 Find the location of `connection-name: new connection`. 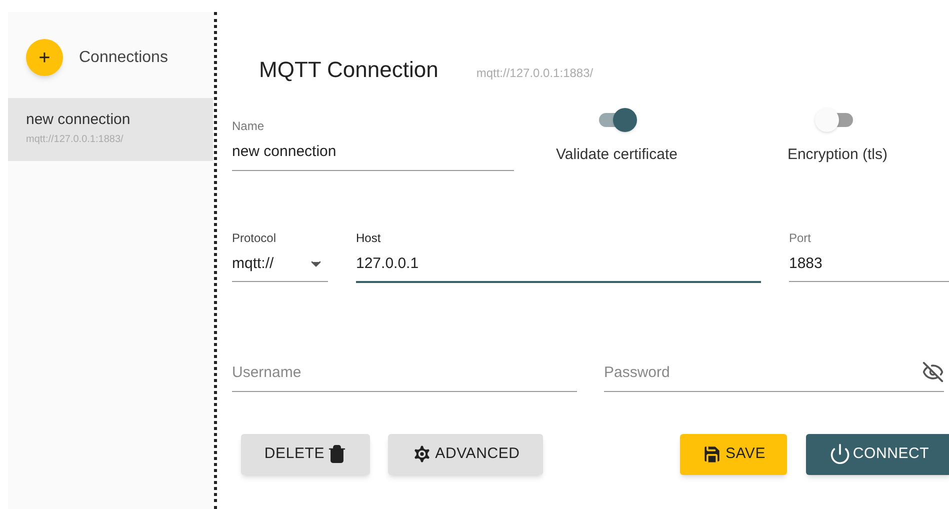

connection-name: new connection is located at coordinates (78, 120).